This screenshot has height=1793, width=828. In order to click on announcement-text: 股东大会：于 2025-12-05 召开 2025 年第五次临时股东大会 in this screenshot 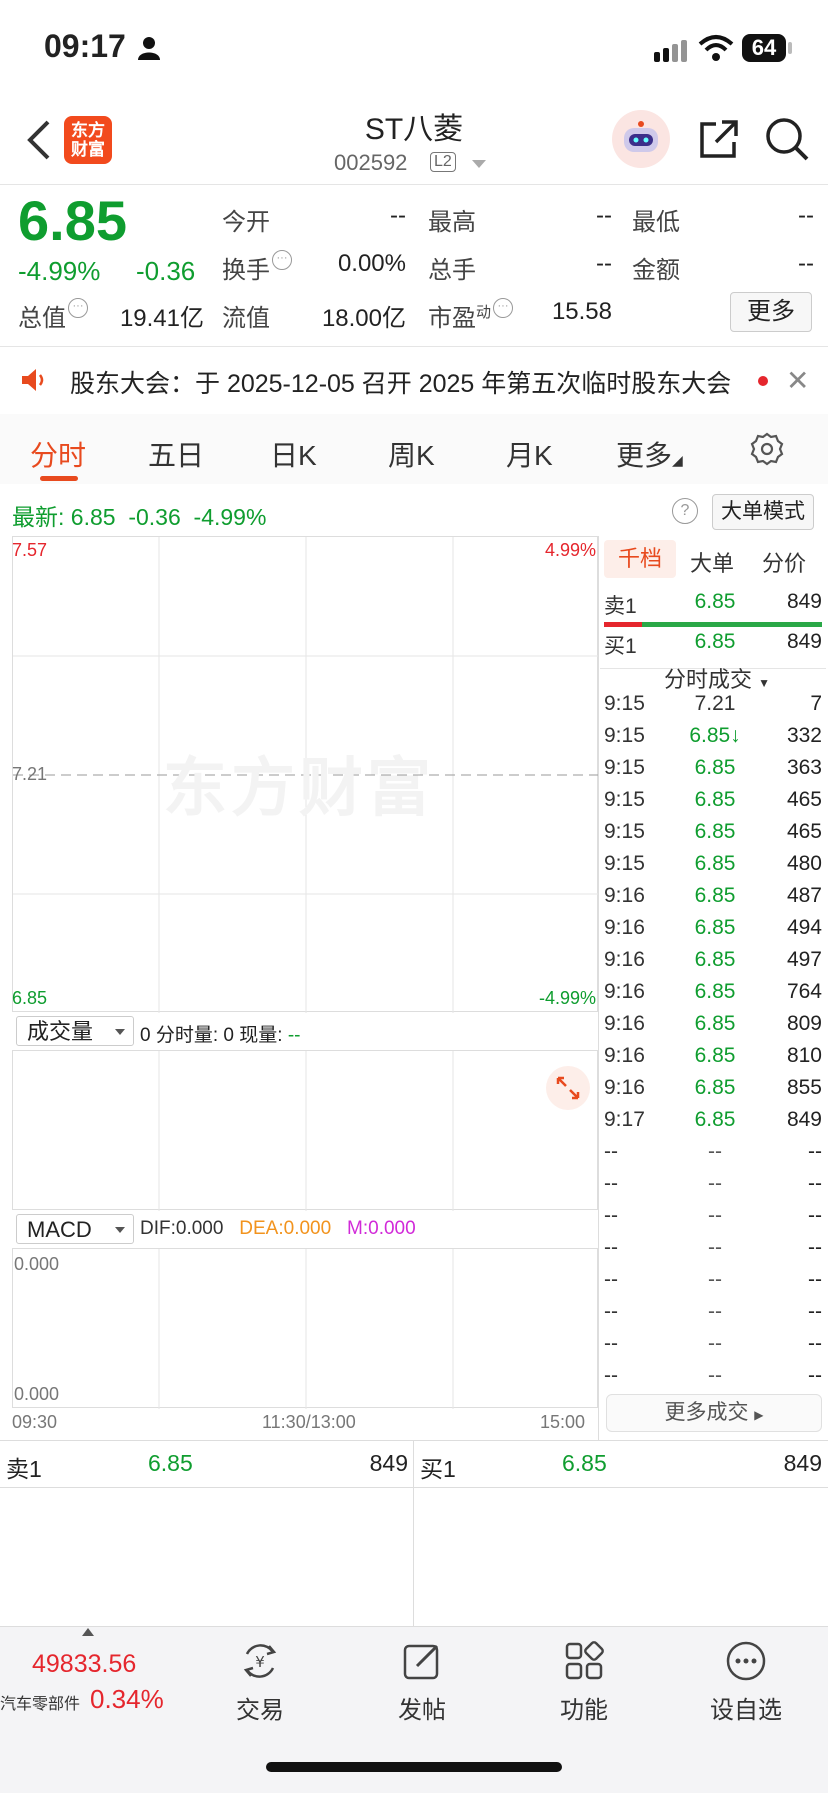, I will do `click(405, 382)`.